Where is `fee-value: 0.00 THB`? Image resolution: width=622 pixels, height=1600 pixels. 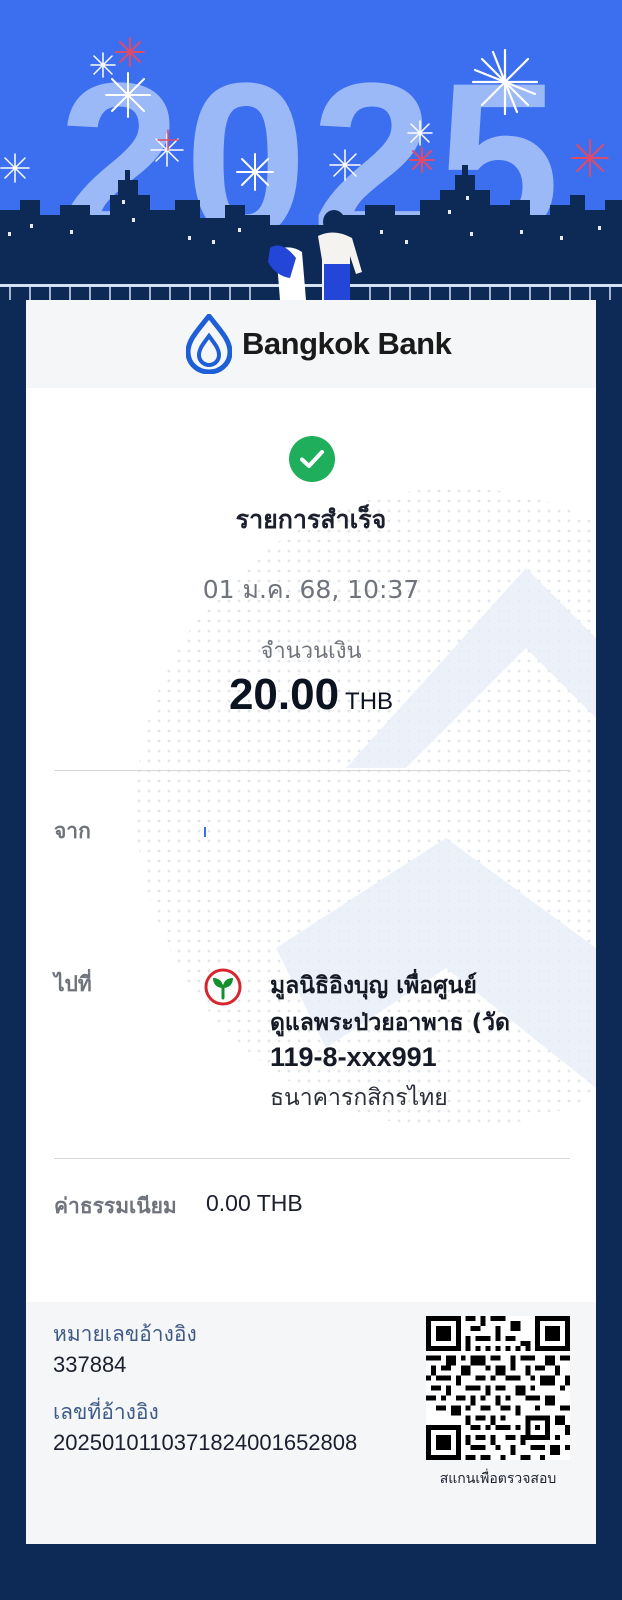 fee-value: 0.00 THB is located at coordinates (254, 1203).